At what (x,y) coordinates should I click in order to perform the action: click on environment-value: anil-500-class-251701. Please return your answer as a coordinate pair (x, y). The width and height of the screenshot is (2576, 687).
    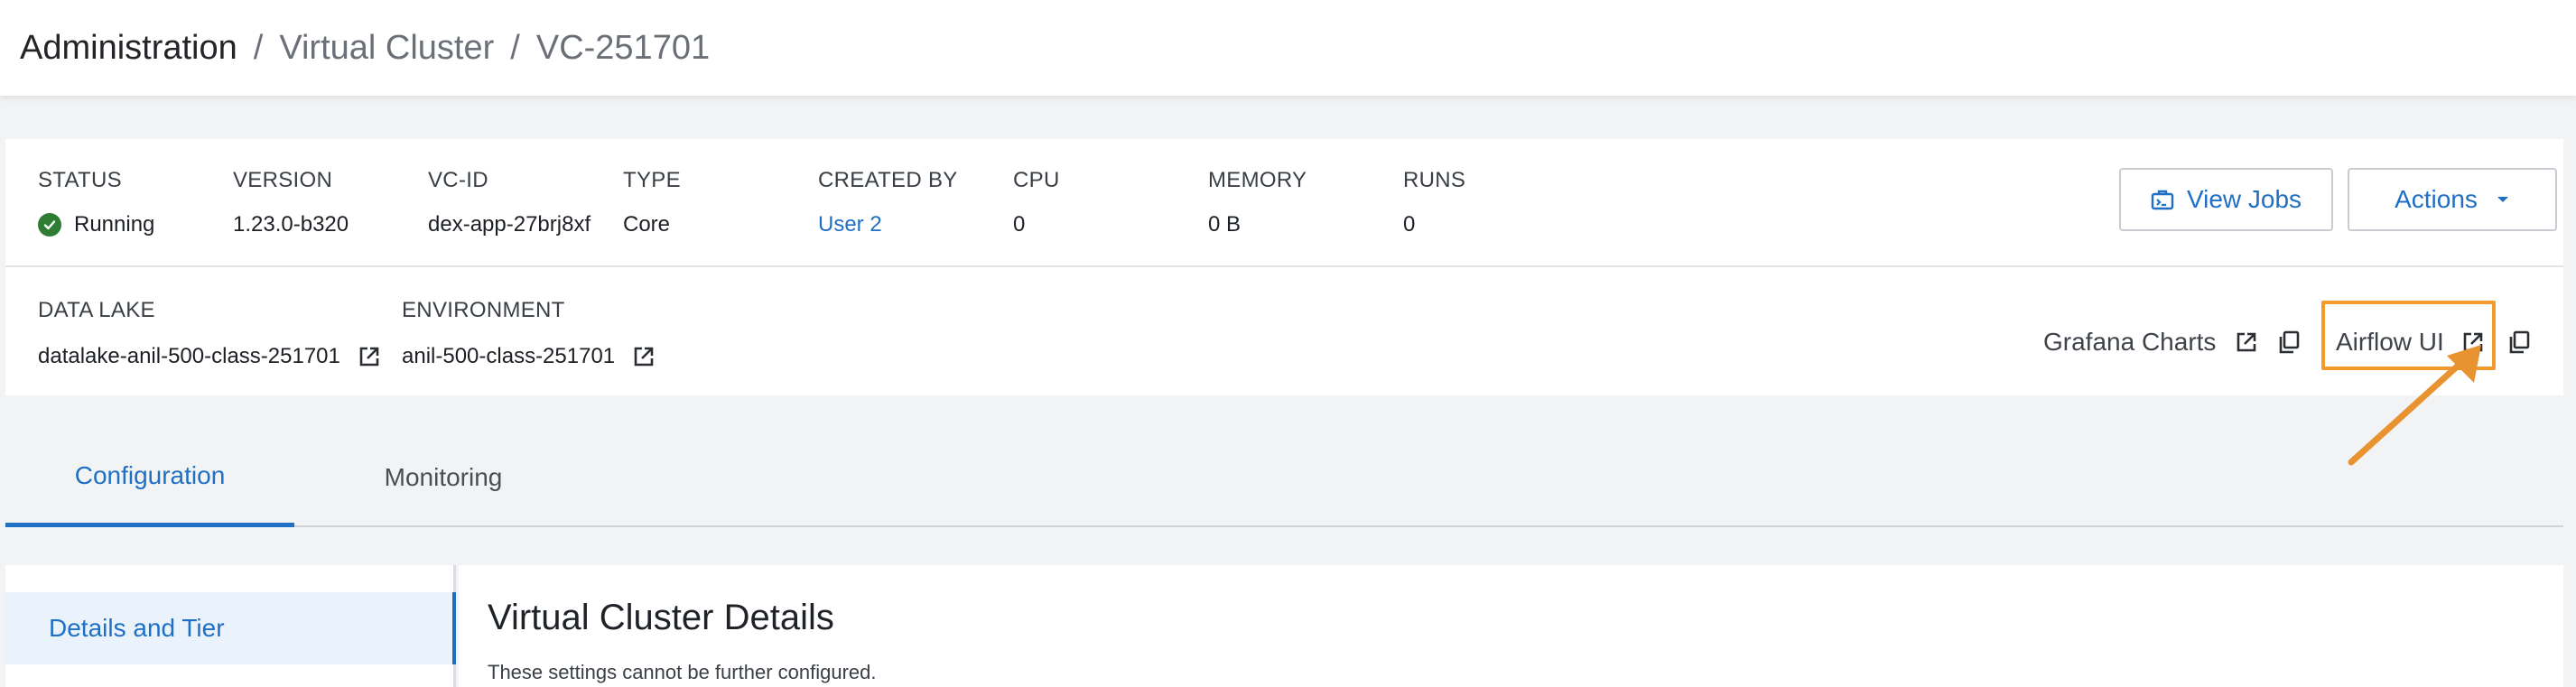
    Looking at the image, I should click on (509, 356).